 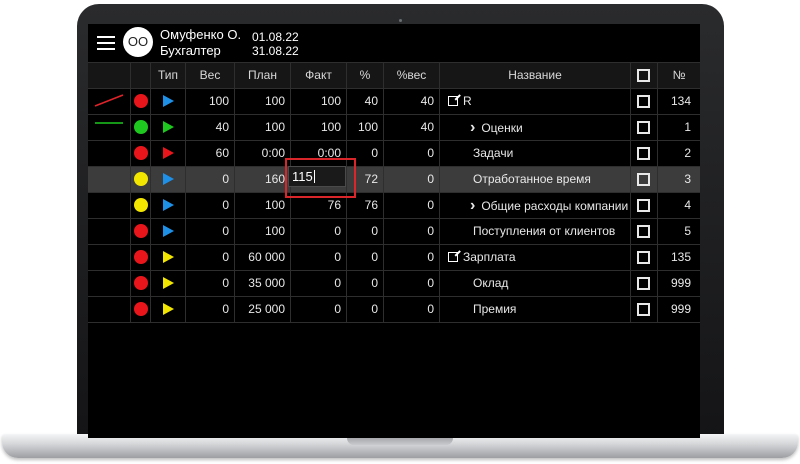 I want to click on header-percent: %, so click(x=365, y=75).